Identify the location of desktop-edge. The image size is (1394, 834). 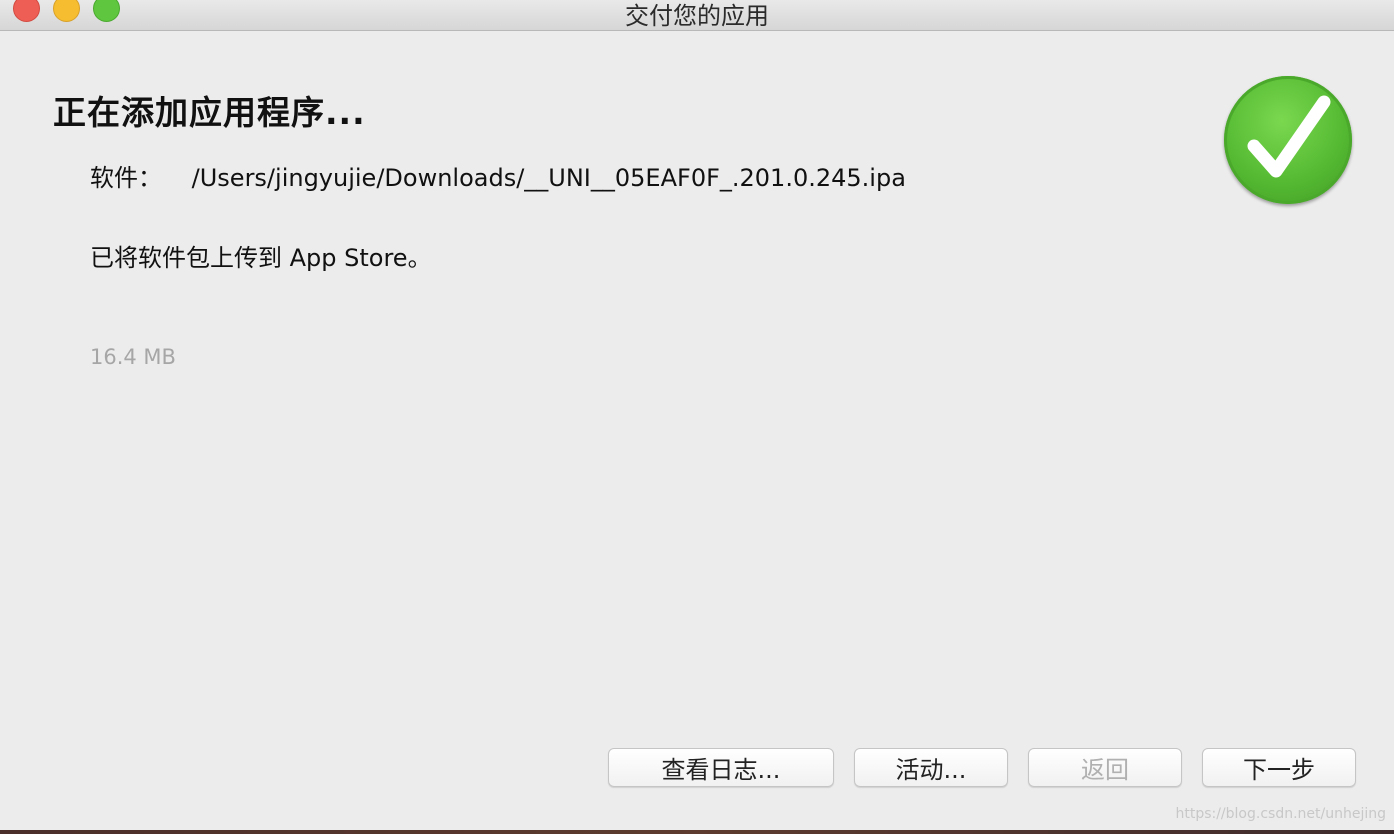
(697, 832).